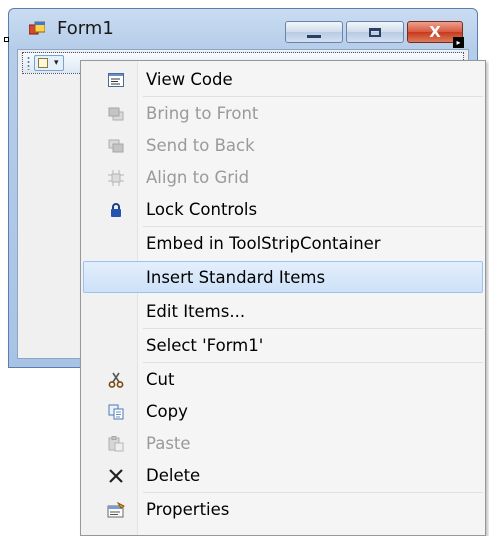 This screenshot has width=489, height=536. What do you see at coordinates (6, 39) in the screenshot?
I see `selection-handle` at bounding box center [6, 39].